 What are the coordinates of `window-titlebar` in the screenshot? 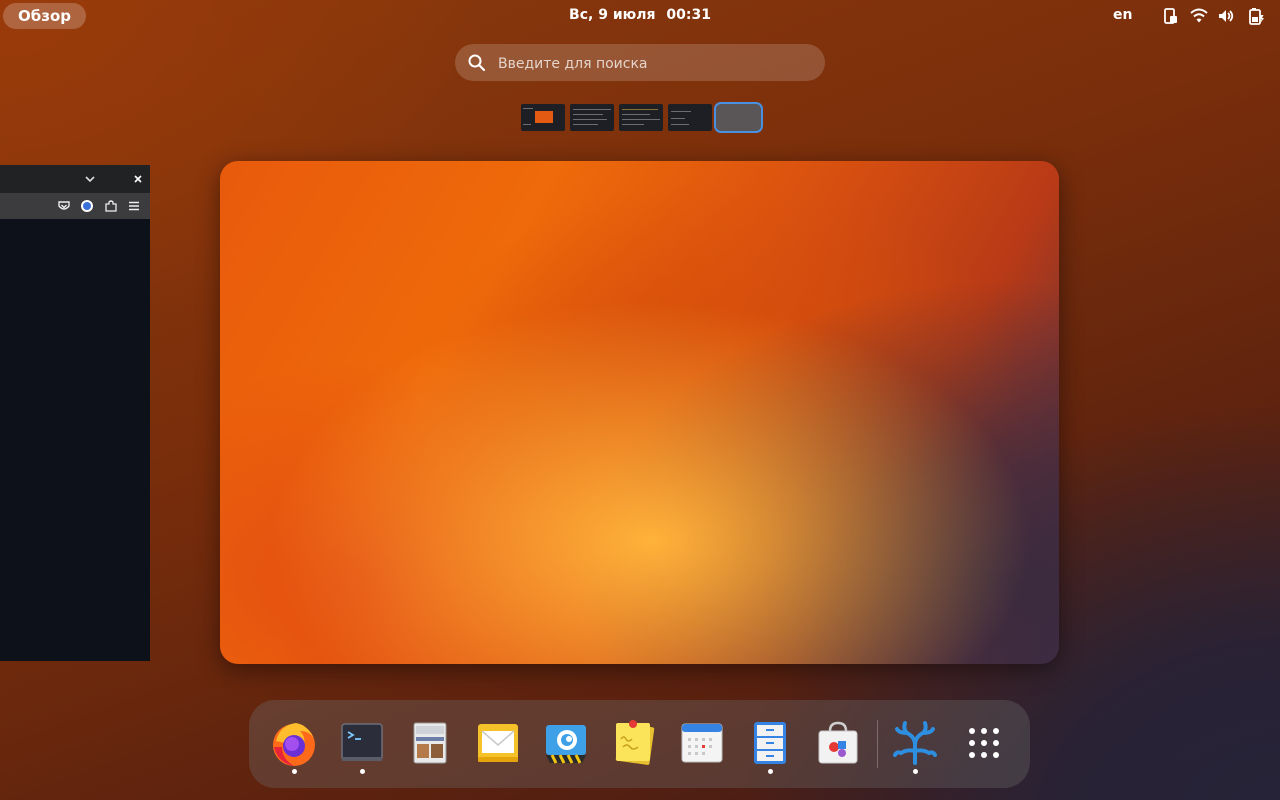 It's located at (75, 179).